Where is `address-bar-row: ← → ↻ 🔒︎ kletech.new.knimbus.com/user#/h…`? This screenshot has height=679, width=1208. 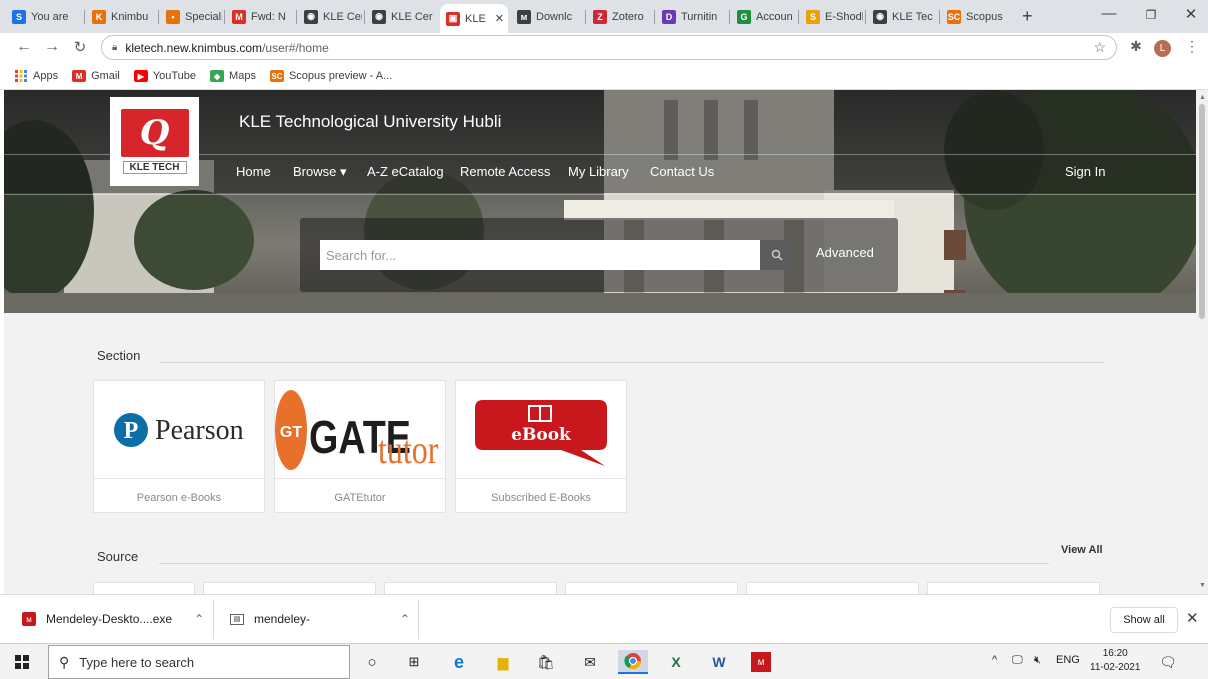
address-bar-row: ← → ↻ 🔒︎ kletech.new.knimbus.com/user#/h… is located at coordinates (604, 48).